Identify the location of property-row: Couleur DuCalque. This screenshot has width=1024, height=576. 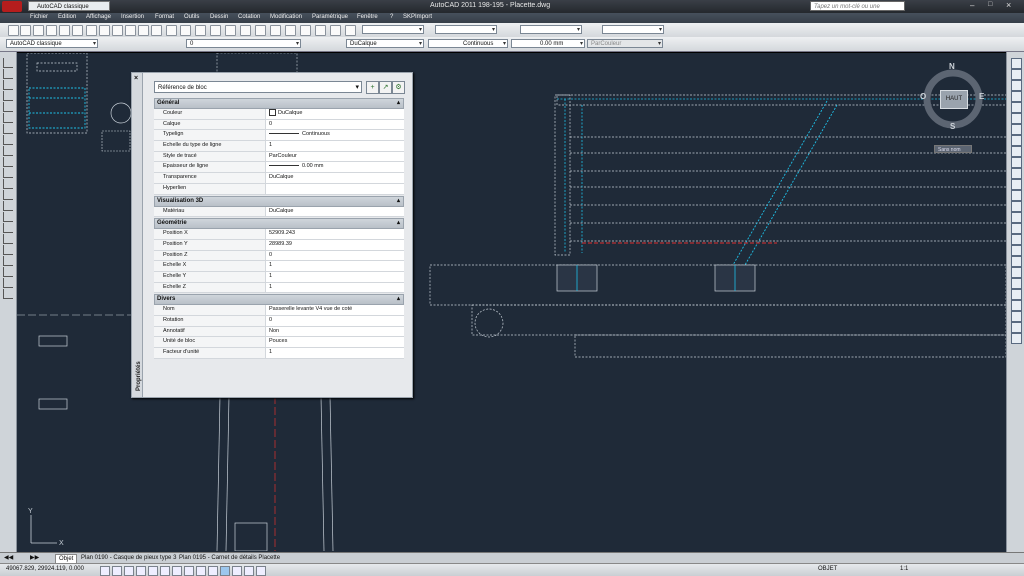
(279, 114).